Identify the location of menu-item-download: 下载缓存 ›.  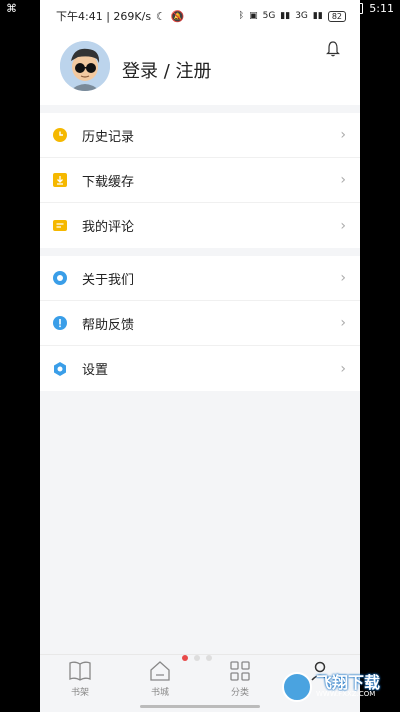
(200, 180).